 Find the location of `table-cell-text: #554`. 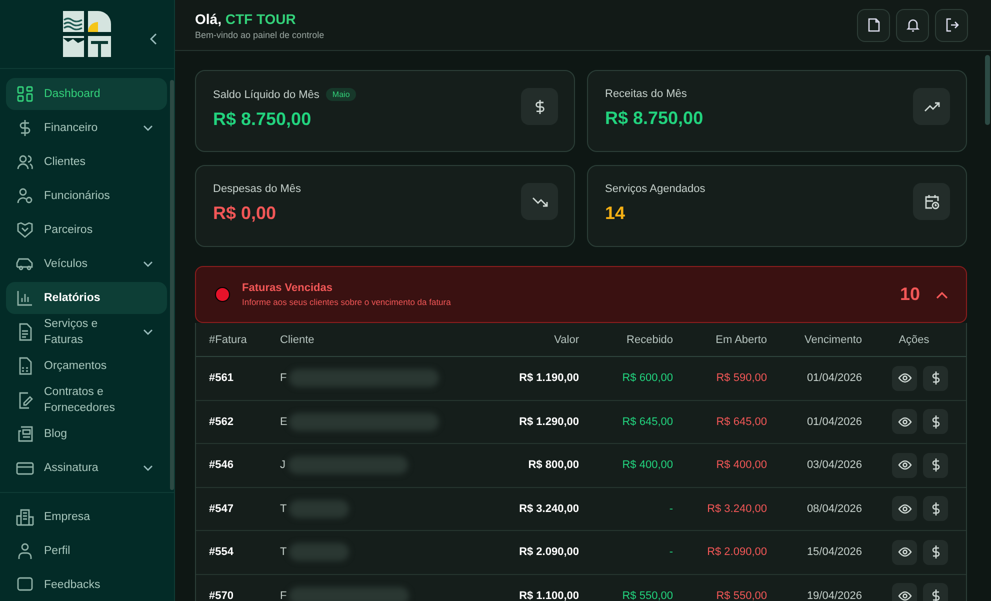

table-cell-text: #554 is located at coordinates (221, 552).